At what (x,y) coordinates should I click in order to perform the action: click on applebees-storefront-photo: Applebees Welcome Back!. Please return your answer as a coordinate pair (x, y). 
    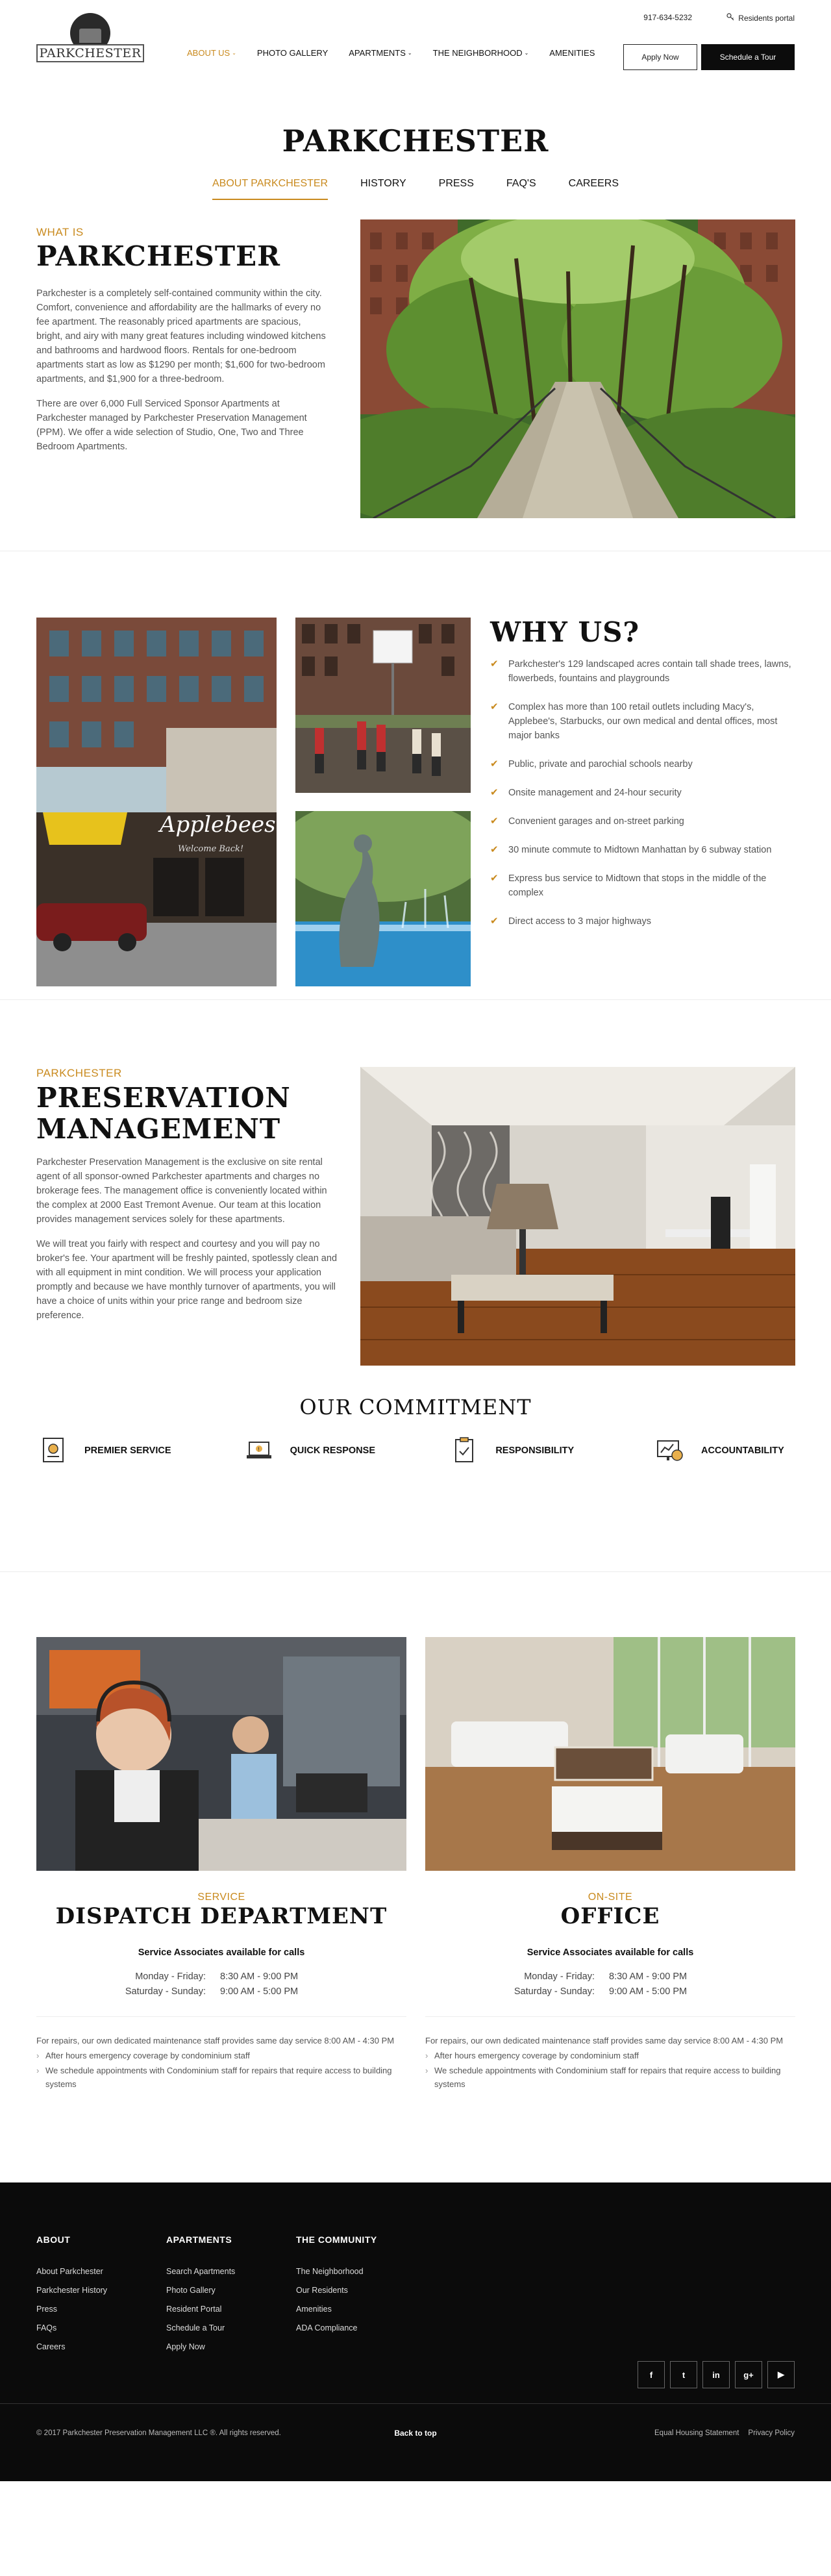
    Looking at the image, I should click on (156, 802).